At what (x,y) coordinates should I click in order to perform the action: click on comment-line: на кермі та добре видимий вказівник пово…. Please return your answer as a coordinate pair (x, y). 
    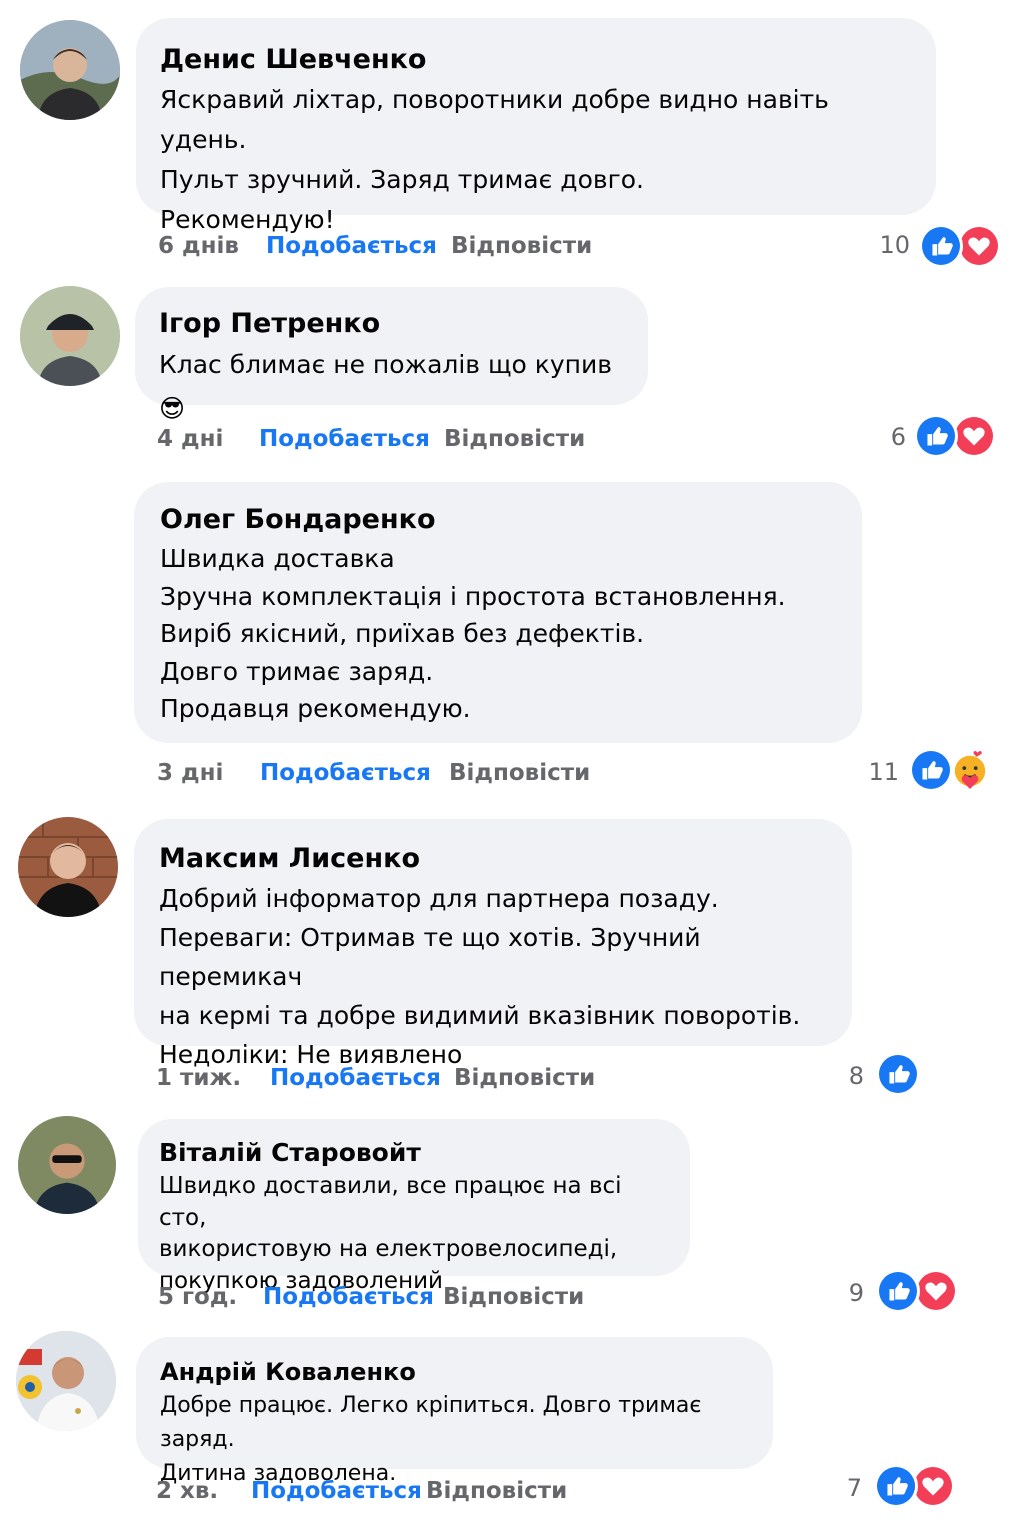
    Looking at the image, I should click on (480, 1015).